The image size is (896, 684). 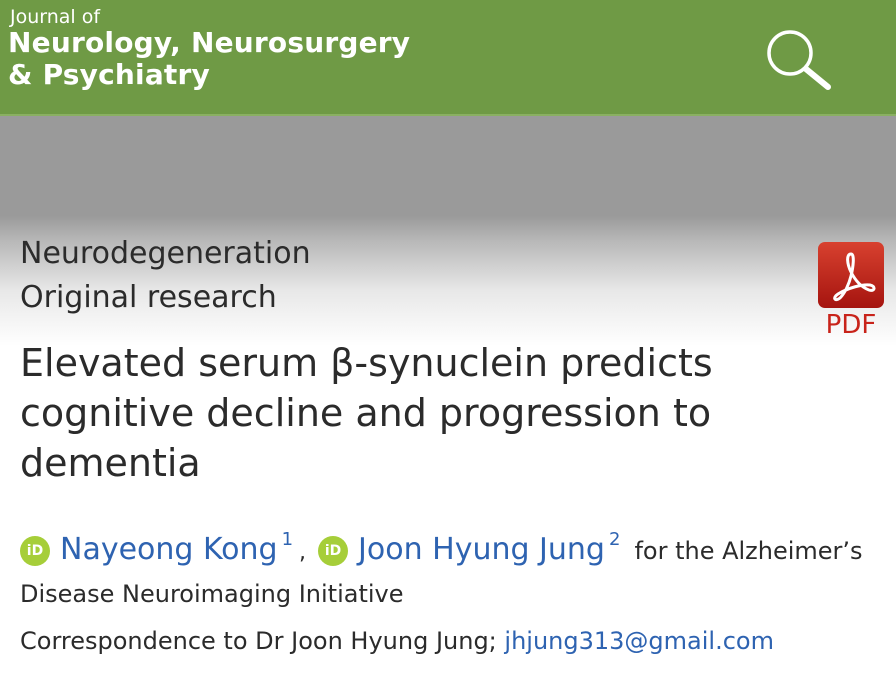 What do you see at coordinates (169, 549) in the screenshot?
I see `author-link: Nayeong Kong` at bounding box center [169, 549].